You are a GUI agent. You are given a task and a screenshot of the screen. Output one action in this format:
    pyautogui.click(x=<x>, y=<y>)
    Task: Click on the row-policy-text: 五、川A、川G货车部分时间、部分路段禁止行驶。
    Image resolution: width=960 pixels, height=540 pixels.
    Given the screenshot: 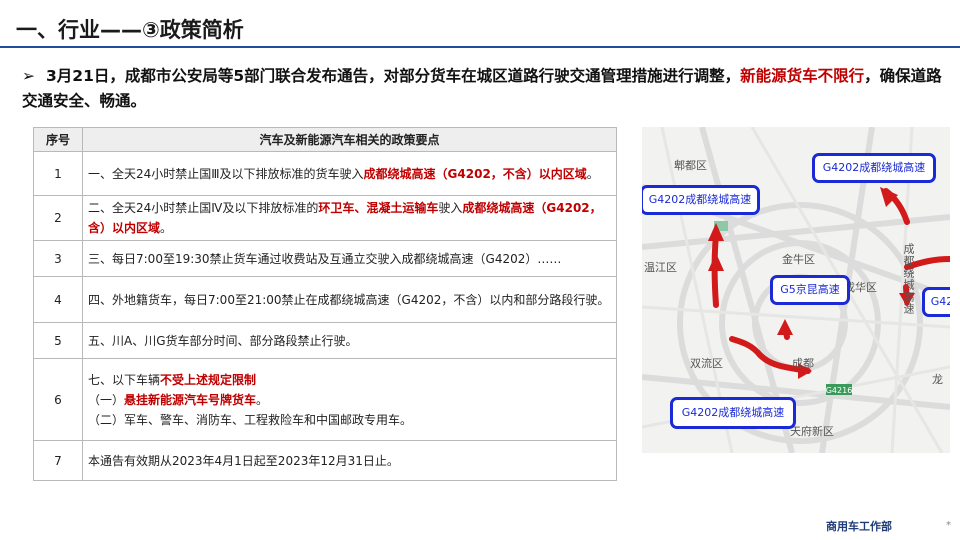 What is the action you would take?
    pyautogui.click(x=349, y=340)
    